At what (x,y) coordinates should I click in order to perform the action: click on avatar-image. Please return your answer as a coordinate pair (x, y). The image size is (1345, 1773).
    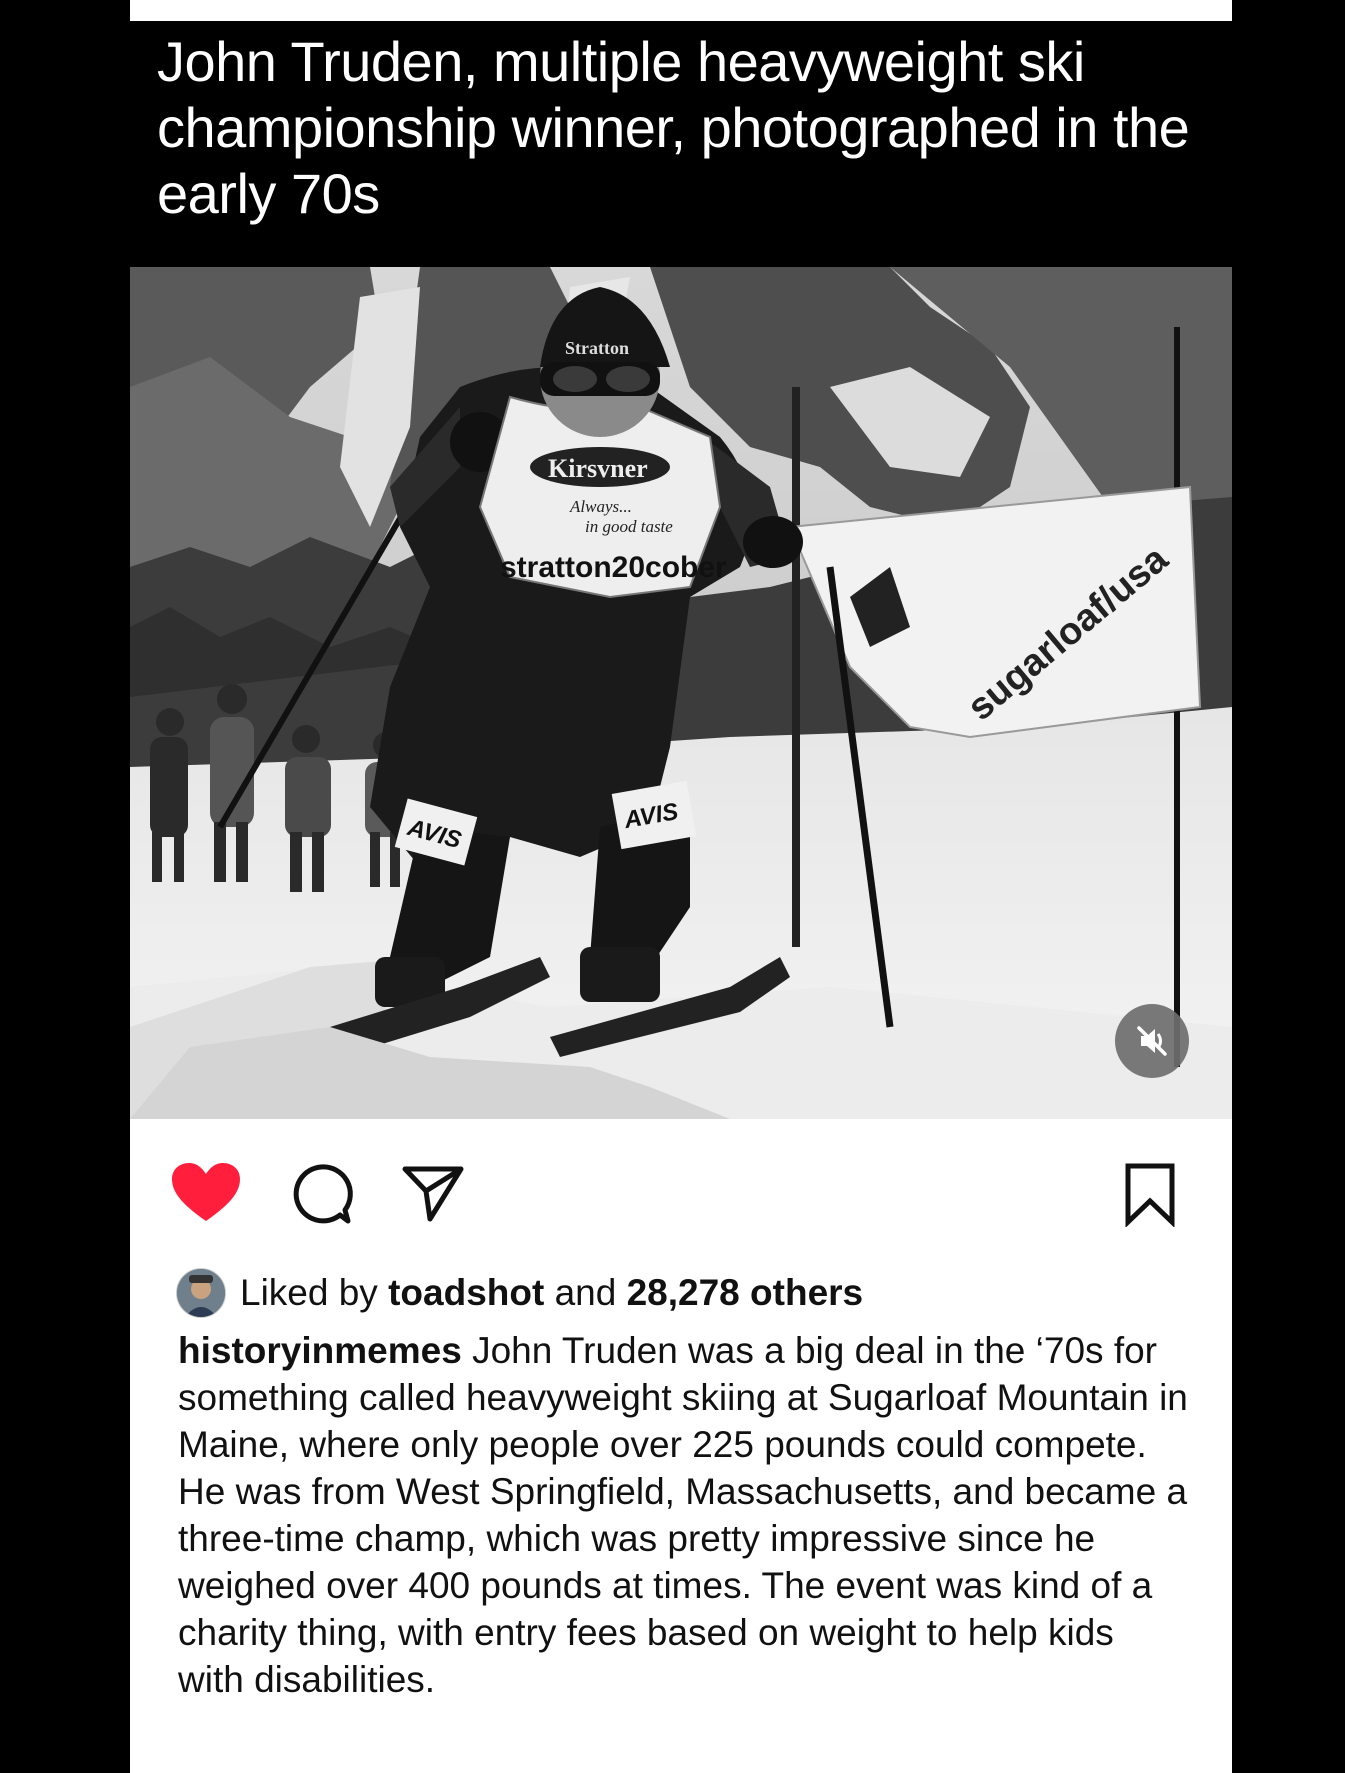
    Looking at the image, I should click on (201, 1293).